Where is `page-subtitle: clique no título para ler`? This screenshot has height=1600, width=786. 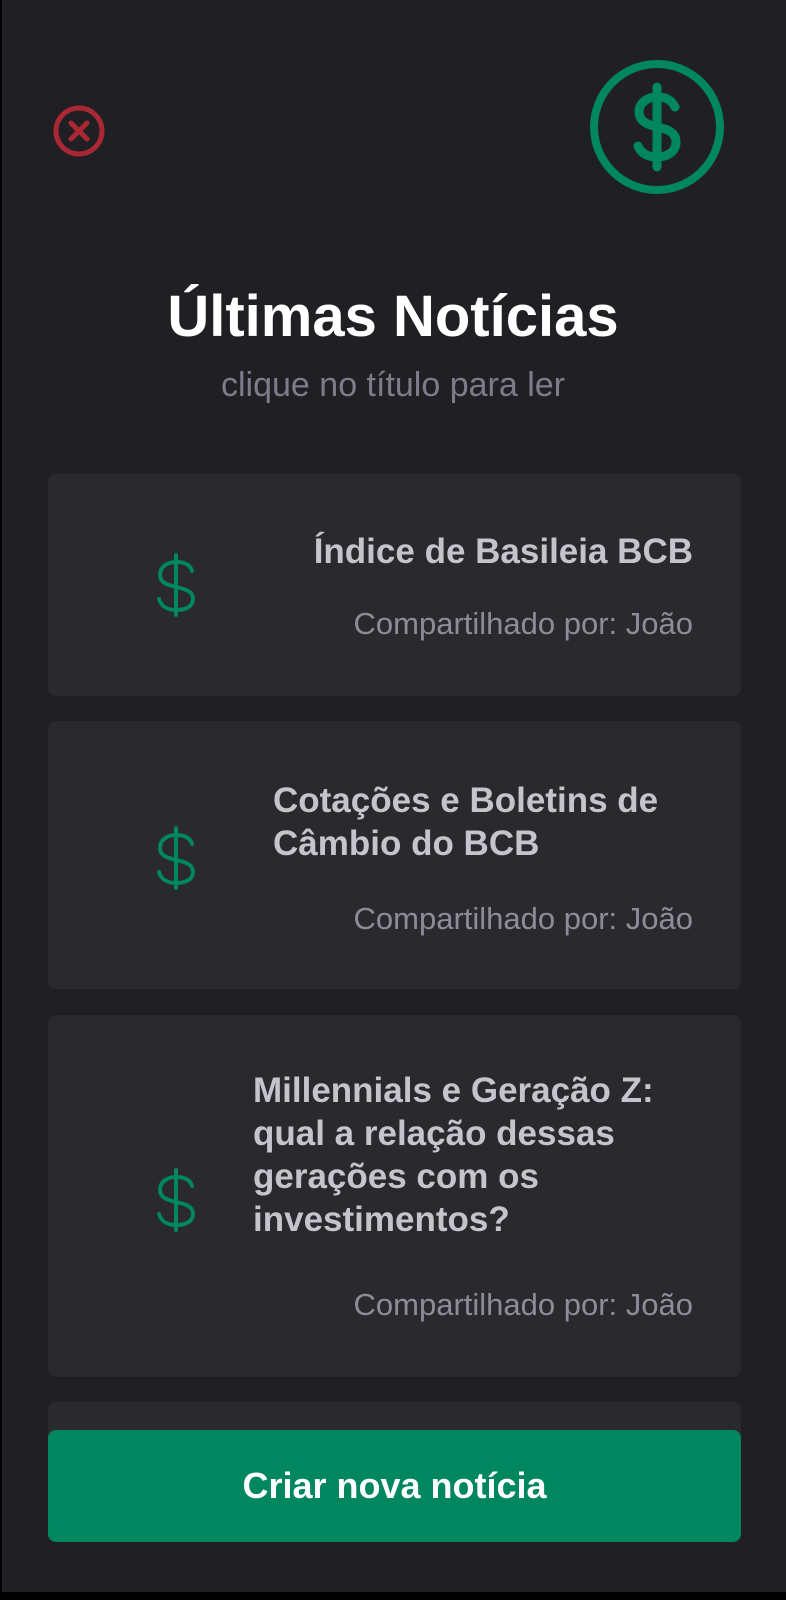 page-subtitle: clique no título para ler is located at coordinates (393, 385).